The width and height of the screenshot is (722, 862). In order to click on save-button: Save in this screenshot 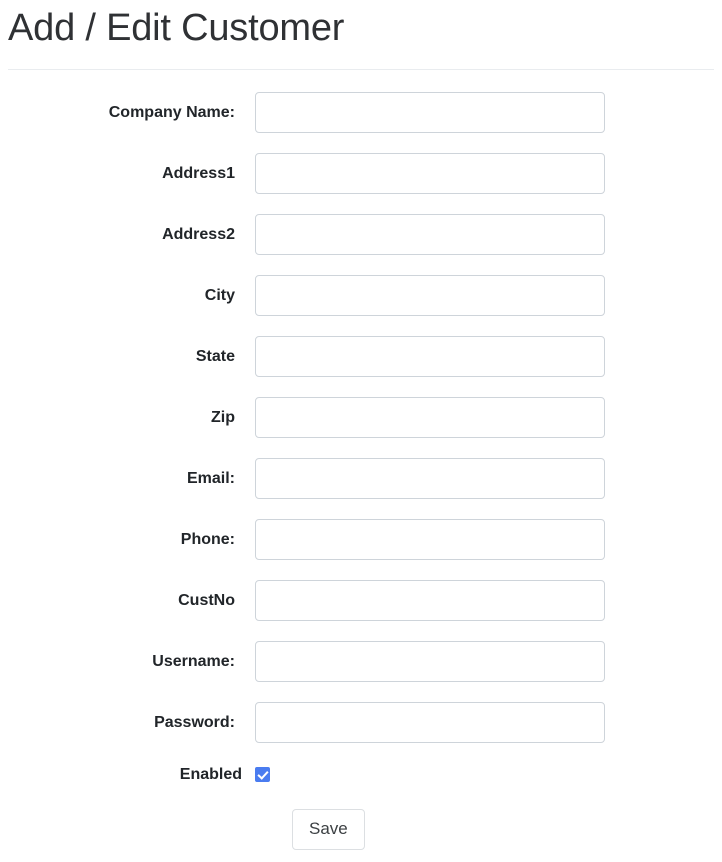, I will do `click(328, 829)`.